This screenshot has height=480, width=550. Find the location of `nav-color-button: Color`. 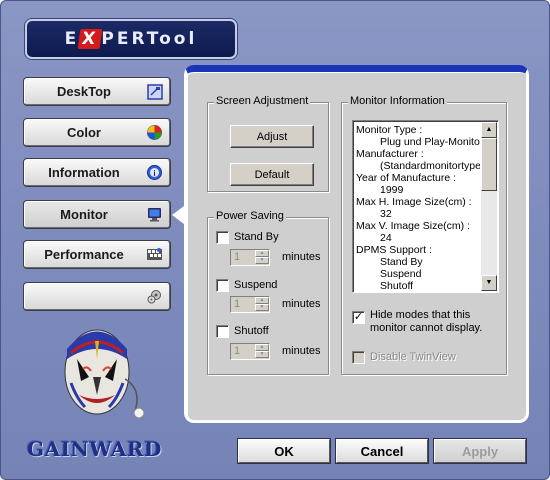

nav-color-button: Color is located at coordinates (97, 132).